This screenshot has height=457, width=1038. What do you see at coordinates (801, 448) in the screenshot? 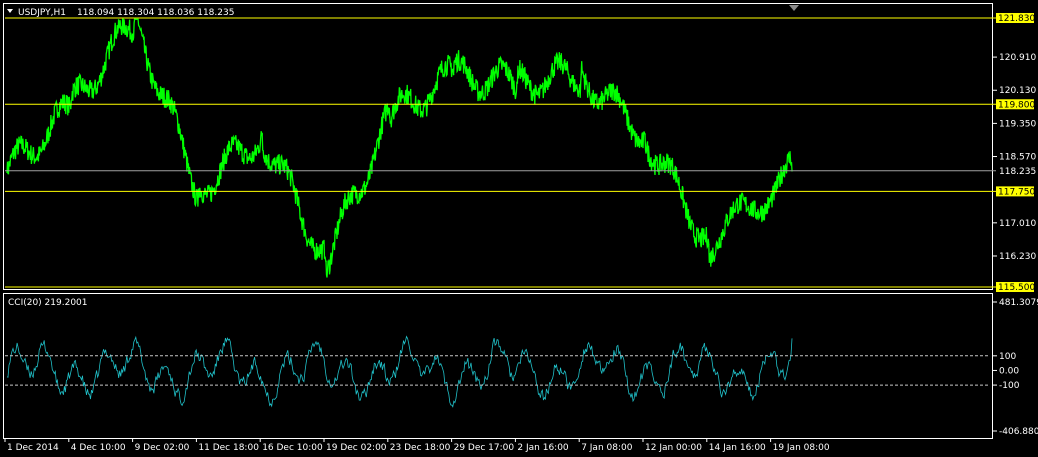
I see `x-tick-label: 19 Jan 08:00` at bounding box center [801, 448].